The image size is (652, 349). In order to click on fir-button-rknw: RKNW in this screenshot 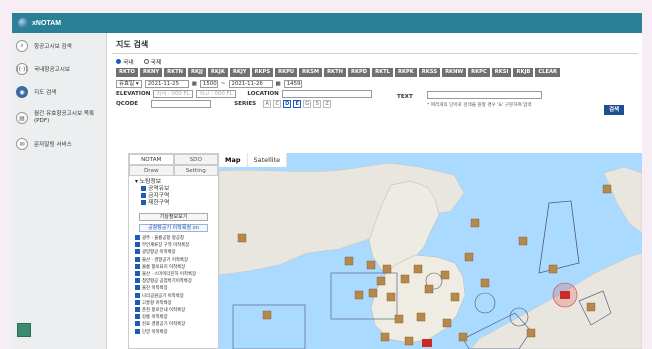, I will do `click(454, 72)`.